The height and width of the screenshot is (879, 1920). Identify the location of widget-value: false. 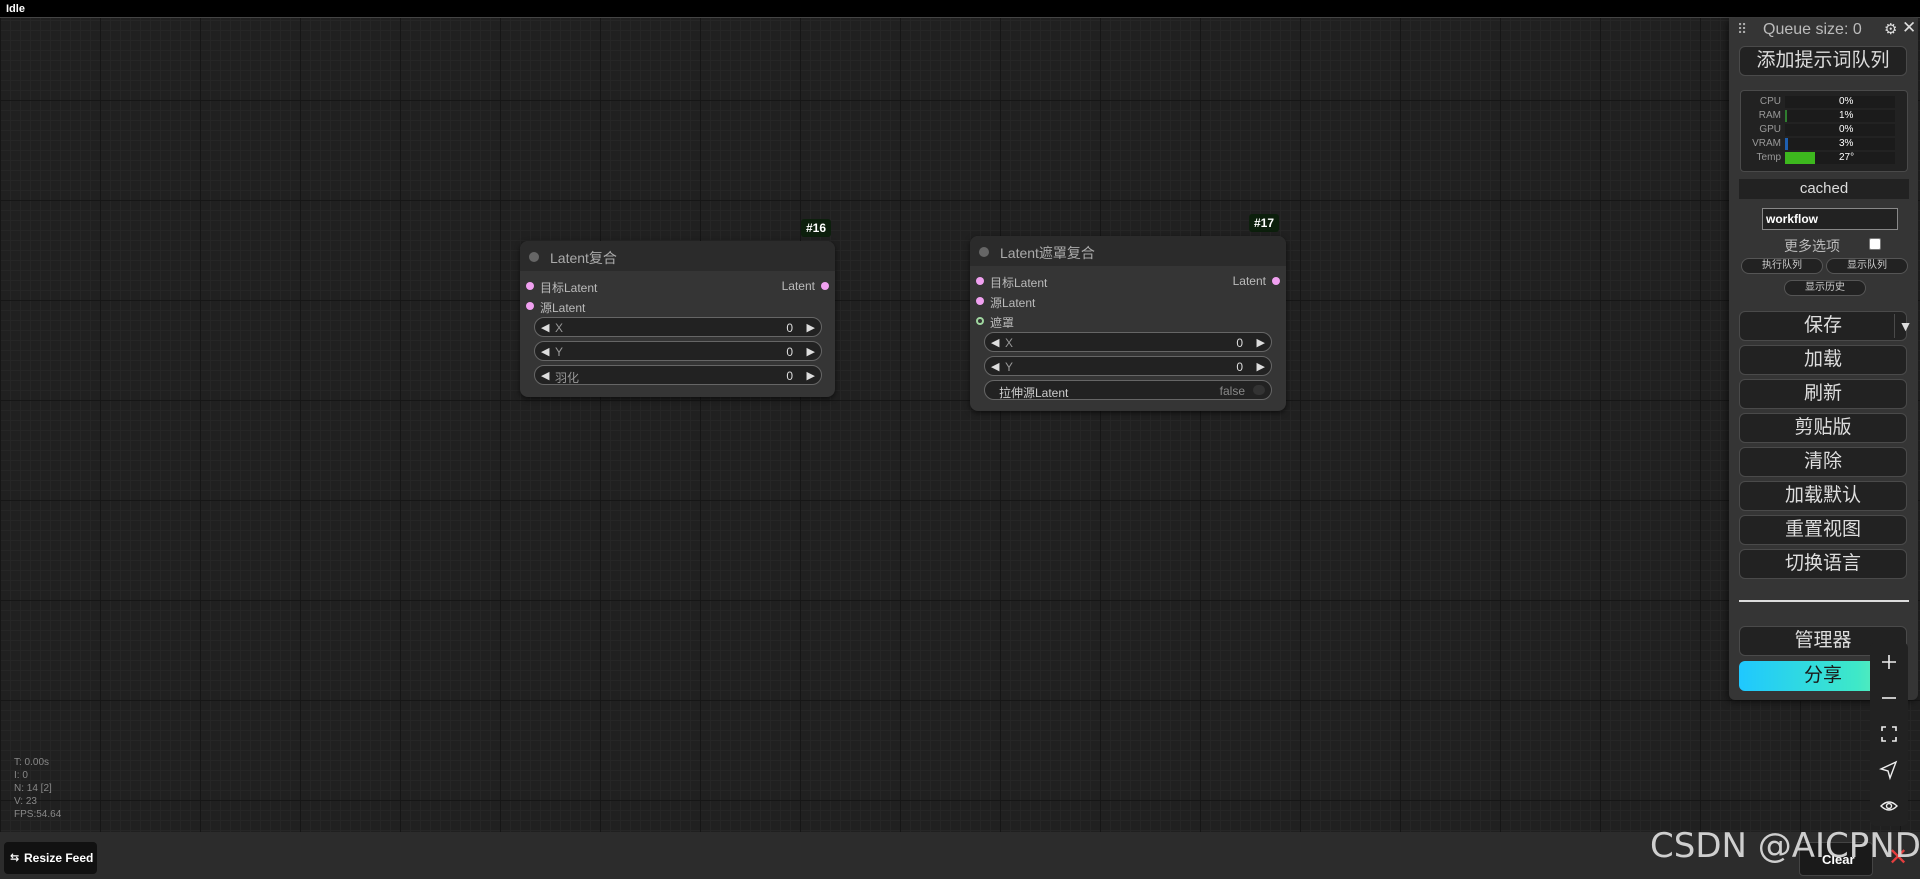
(1232, 391).